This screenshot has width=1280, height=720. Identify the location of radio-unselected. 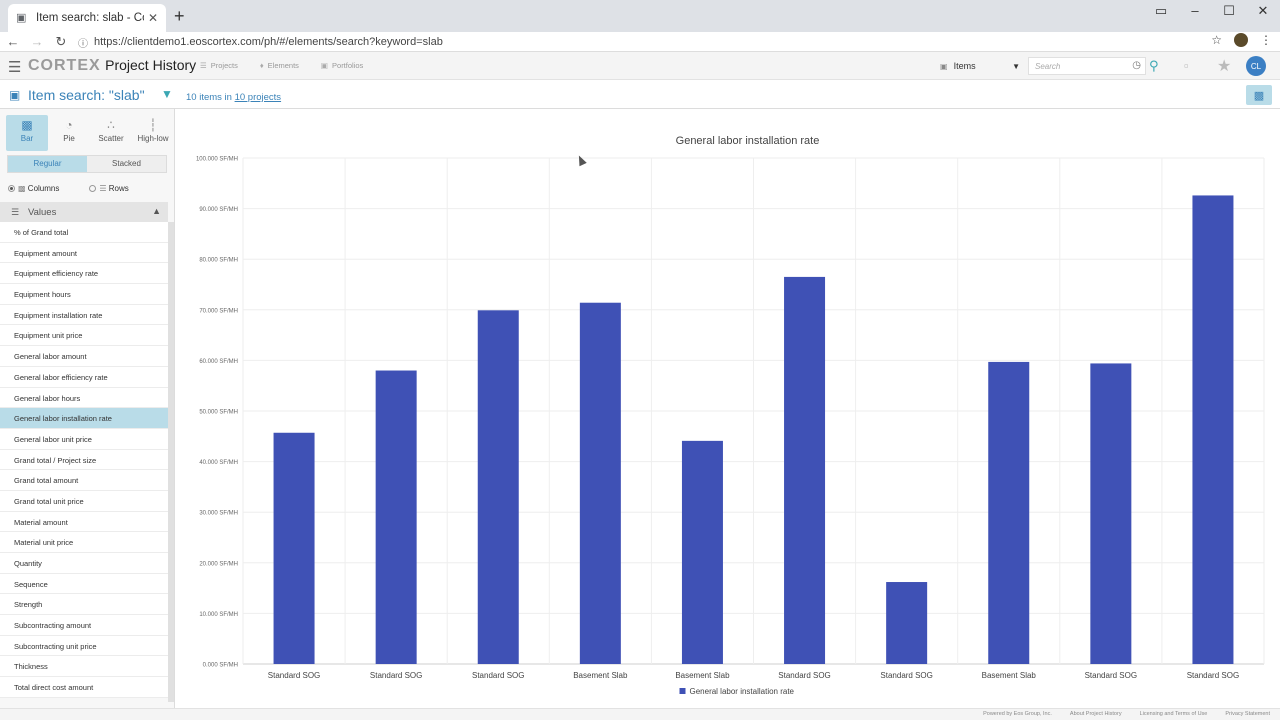
(93, 189).